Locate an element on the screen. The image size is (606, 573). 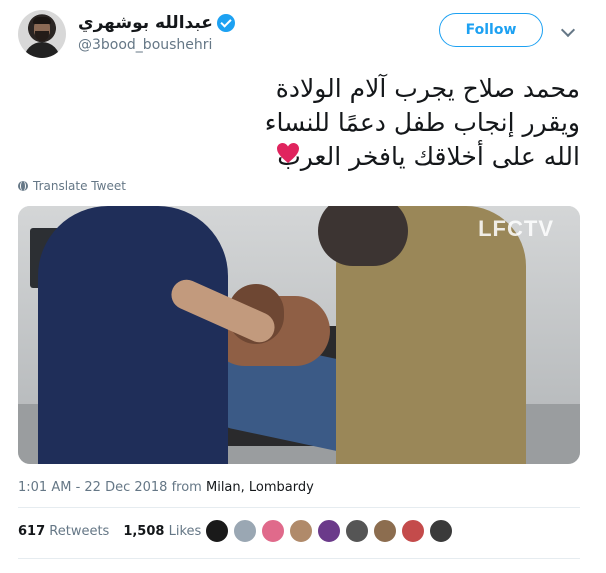
author-name-row: عبدالله بوشهري is located at coordinates (156, 23).